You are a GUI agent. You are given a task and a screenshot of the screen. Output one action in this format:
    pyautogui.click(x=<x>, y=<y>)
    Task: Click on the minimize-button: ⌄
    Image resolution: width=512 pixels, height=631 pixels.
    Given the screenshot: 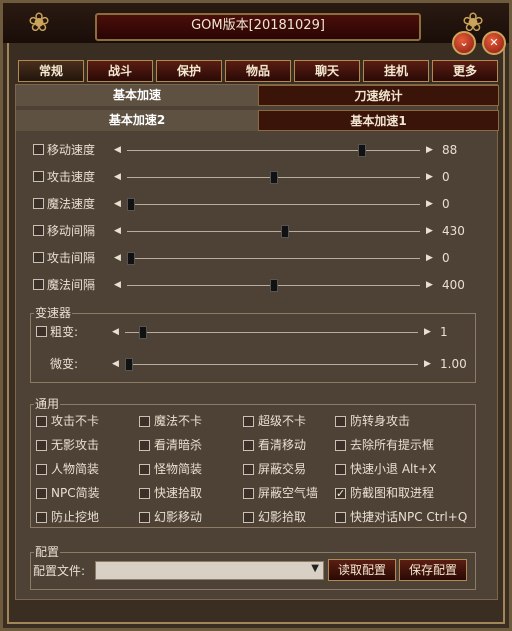 What is the action you would take?
    pyautogui.click(x=464, y=43)
    